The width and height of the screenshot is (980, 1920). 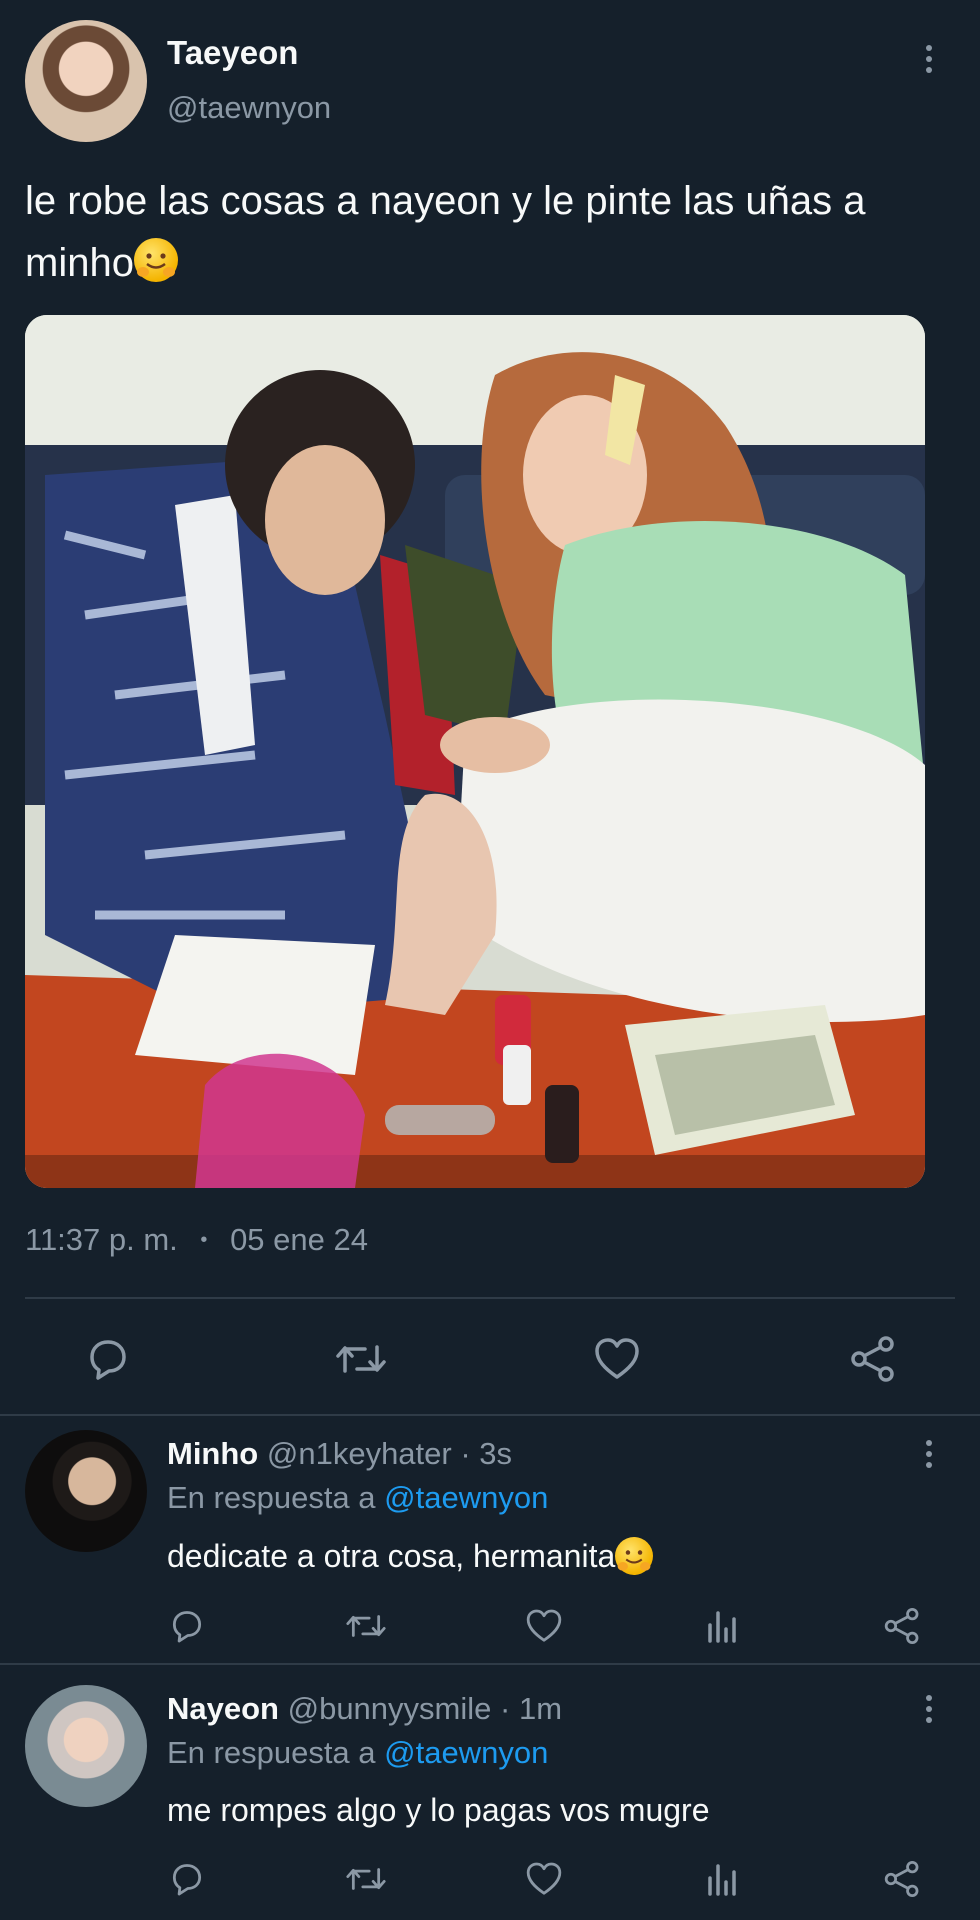 What do you see at coordinates (490, 1664) in the screenshot?
I see `reply-divider` at bounding box center [490, 1664].